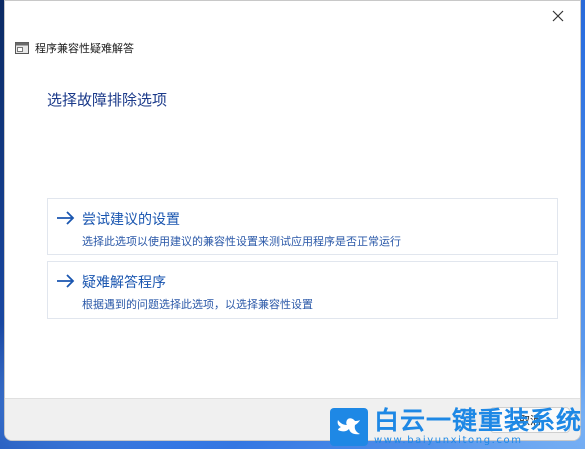  I want to click on window-titlebar: 程序兼容性疑难解答, so click(74, 48).